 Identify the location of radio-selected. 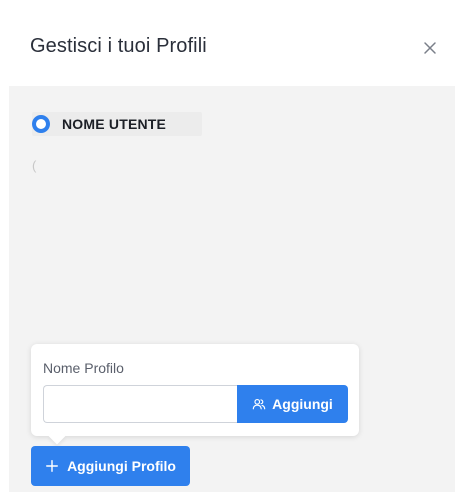
(41, 124).